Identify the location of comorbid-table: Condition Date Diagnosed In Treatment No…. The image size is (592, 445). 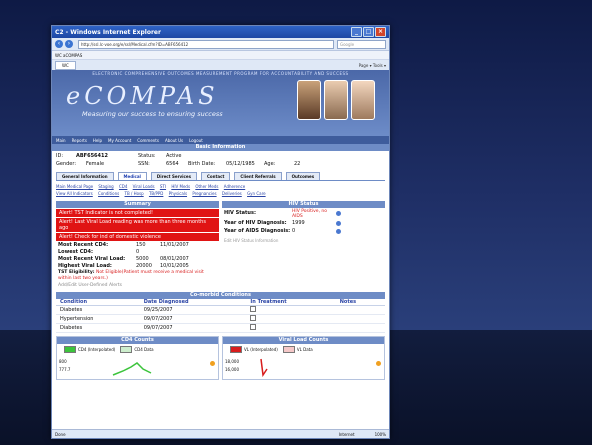
(220, 316).